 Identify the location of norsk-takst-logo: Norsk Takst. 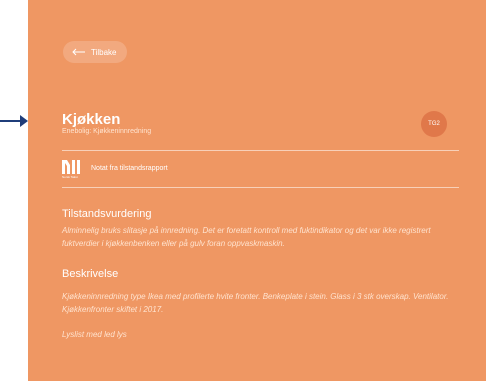
(73, 170).